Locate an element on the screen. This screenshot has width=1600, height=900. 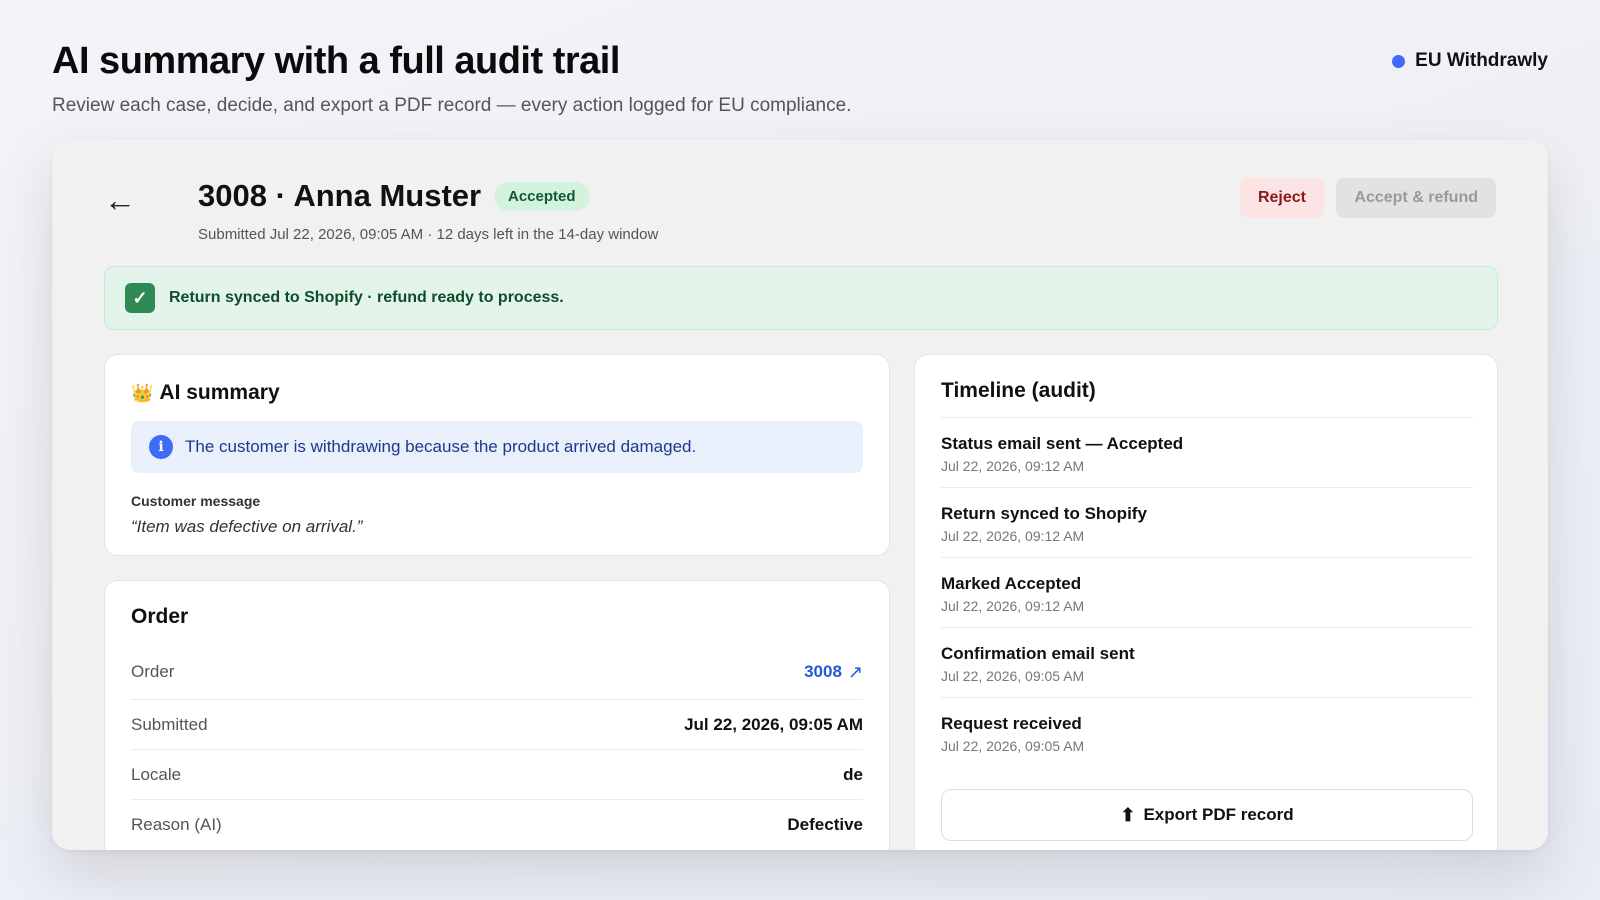
export-pdf-button: ⬆ Export PDF record is located at coordinates (1207, 815).